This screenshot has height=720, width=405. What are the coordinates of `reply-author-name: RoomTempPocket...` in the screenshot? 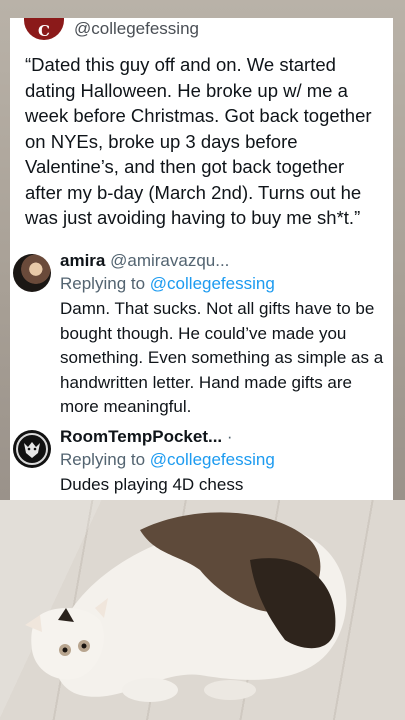 It's located at (141, 436).